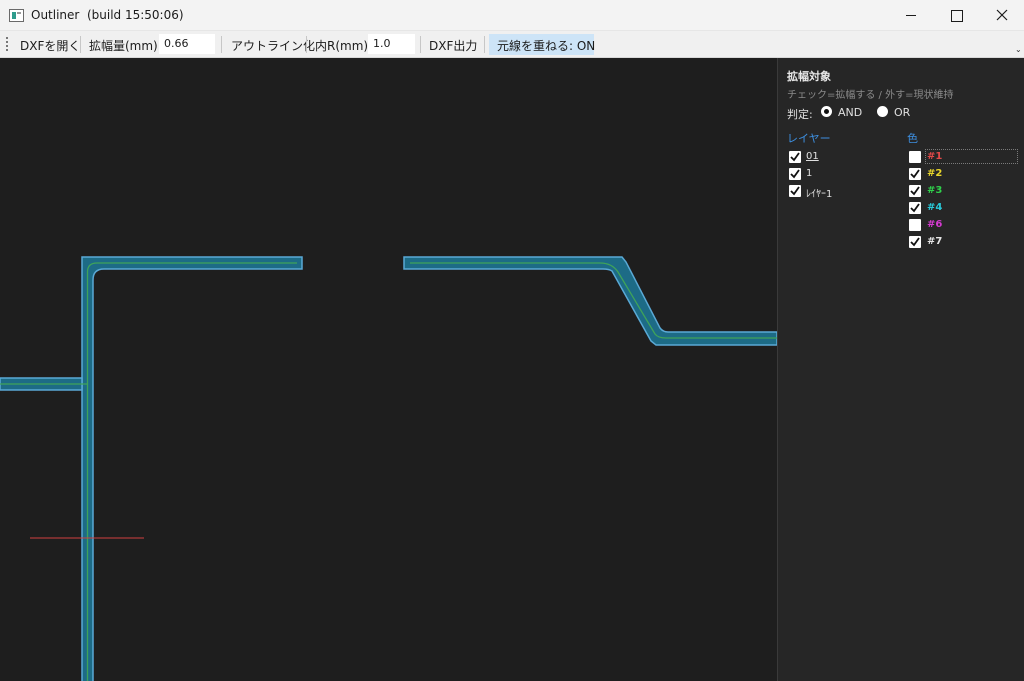 The height and width of the screenshot is (681, 1024). What do you see at coordinates (512, 15) in the screenshot?
I see `title-bar: Outliner (build 15:50:06)` at bounding box center [512, 15].